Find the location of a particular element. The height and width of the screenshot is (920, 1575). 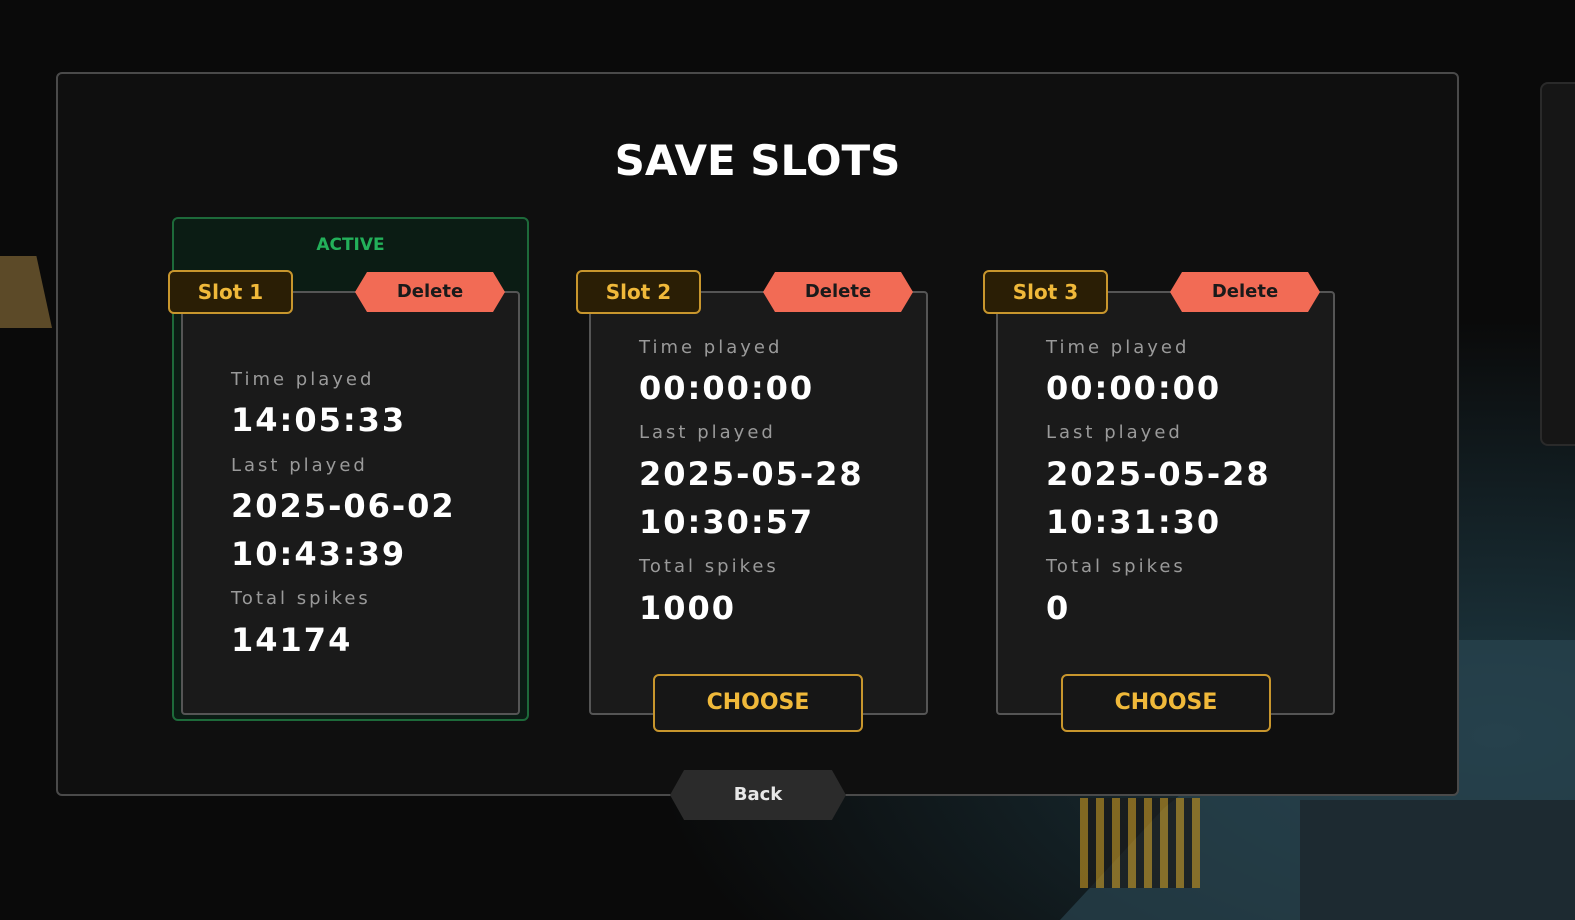

delete-button-slot-3: Delete is located at coordinates (1245, 292).